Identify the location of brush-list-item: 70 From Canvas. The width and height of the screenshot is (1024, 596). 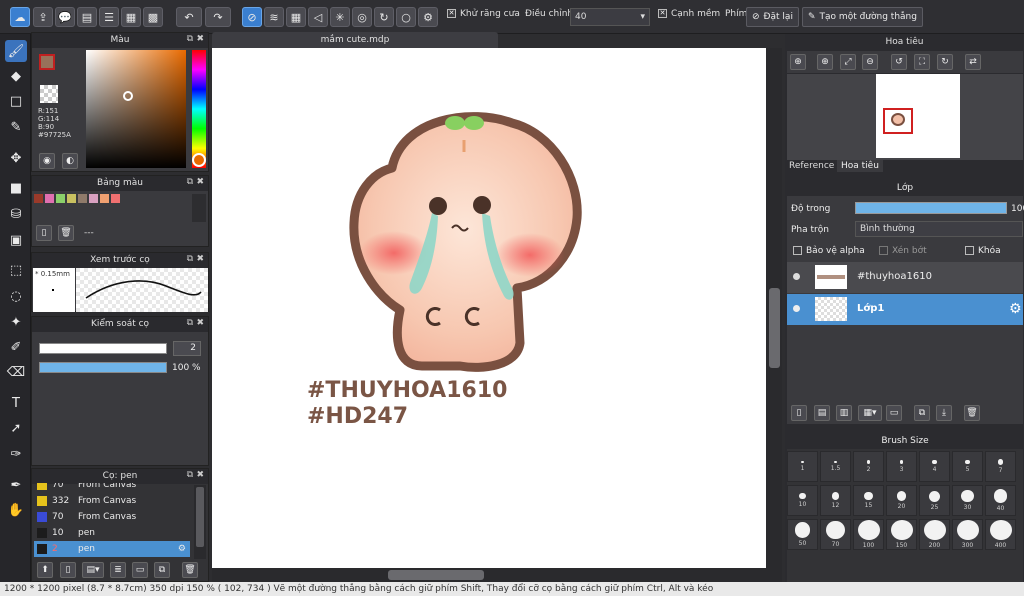
(112, 488).